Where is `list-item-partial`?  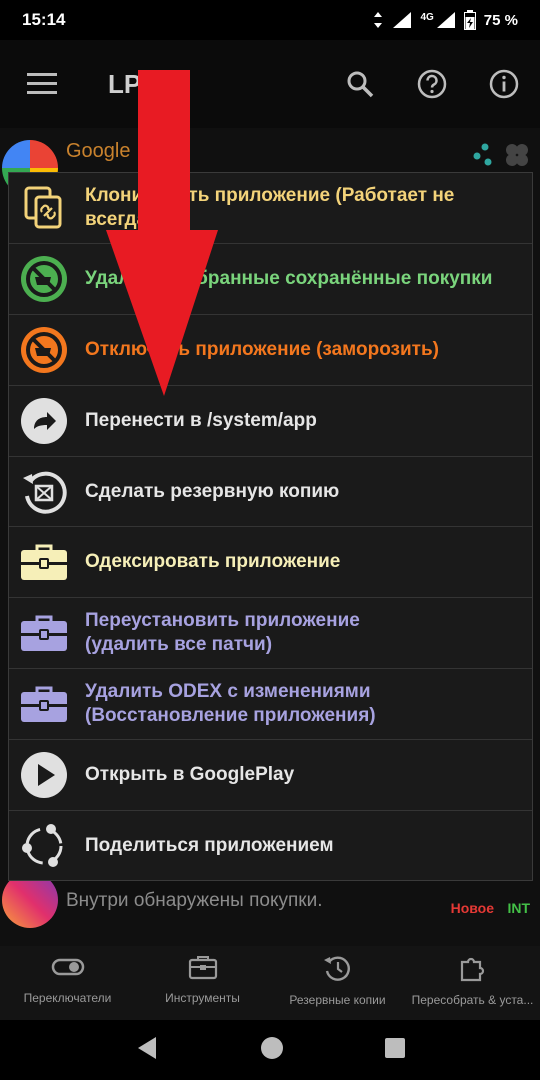
list-item-partial is located at coordinates (270, 941).